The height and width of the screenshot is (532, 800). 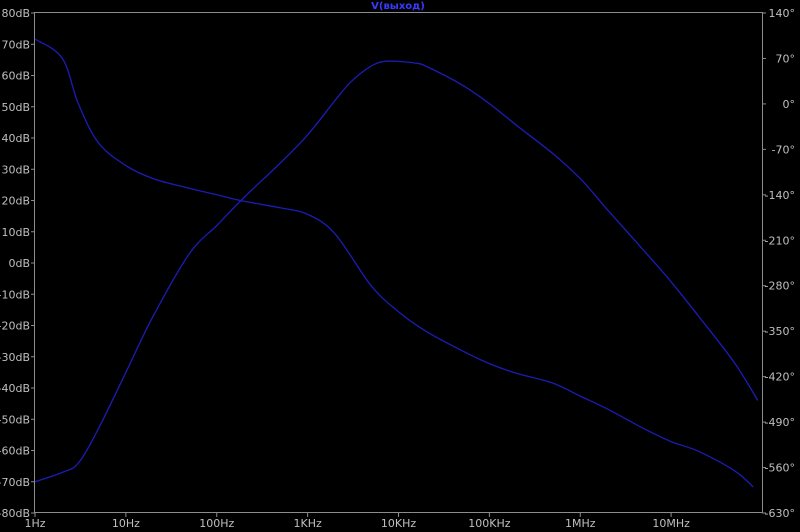 I want to click on right-tick-label: -420°, so click(x=780, y=377).